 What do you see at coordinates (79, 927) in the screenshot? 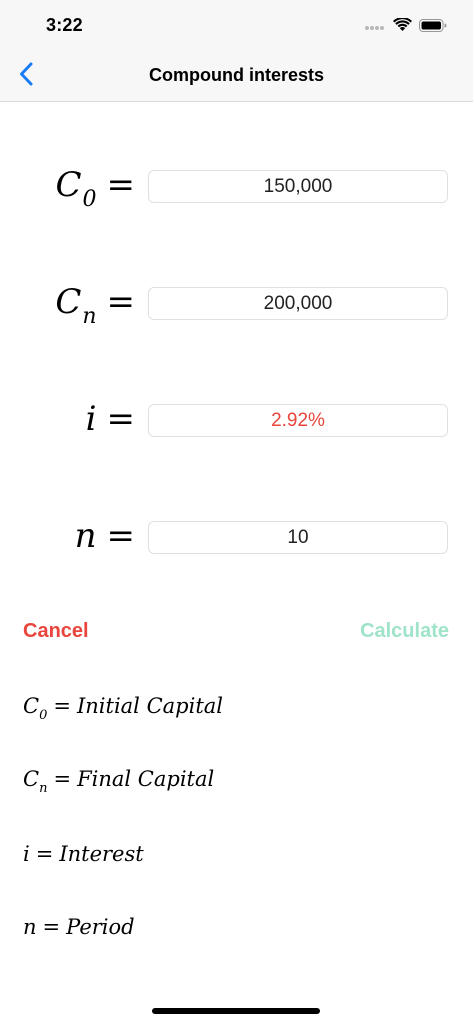
I see `legend-period: n = Period` at bounding box center [79, 927].